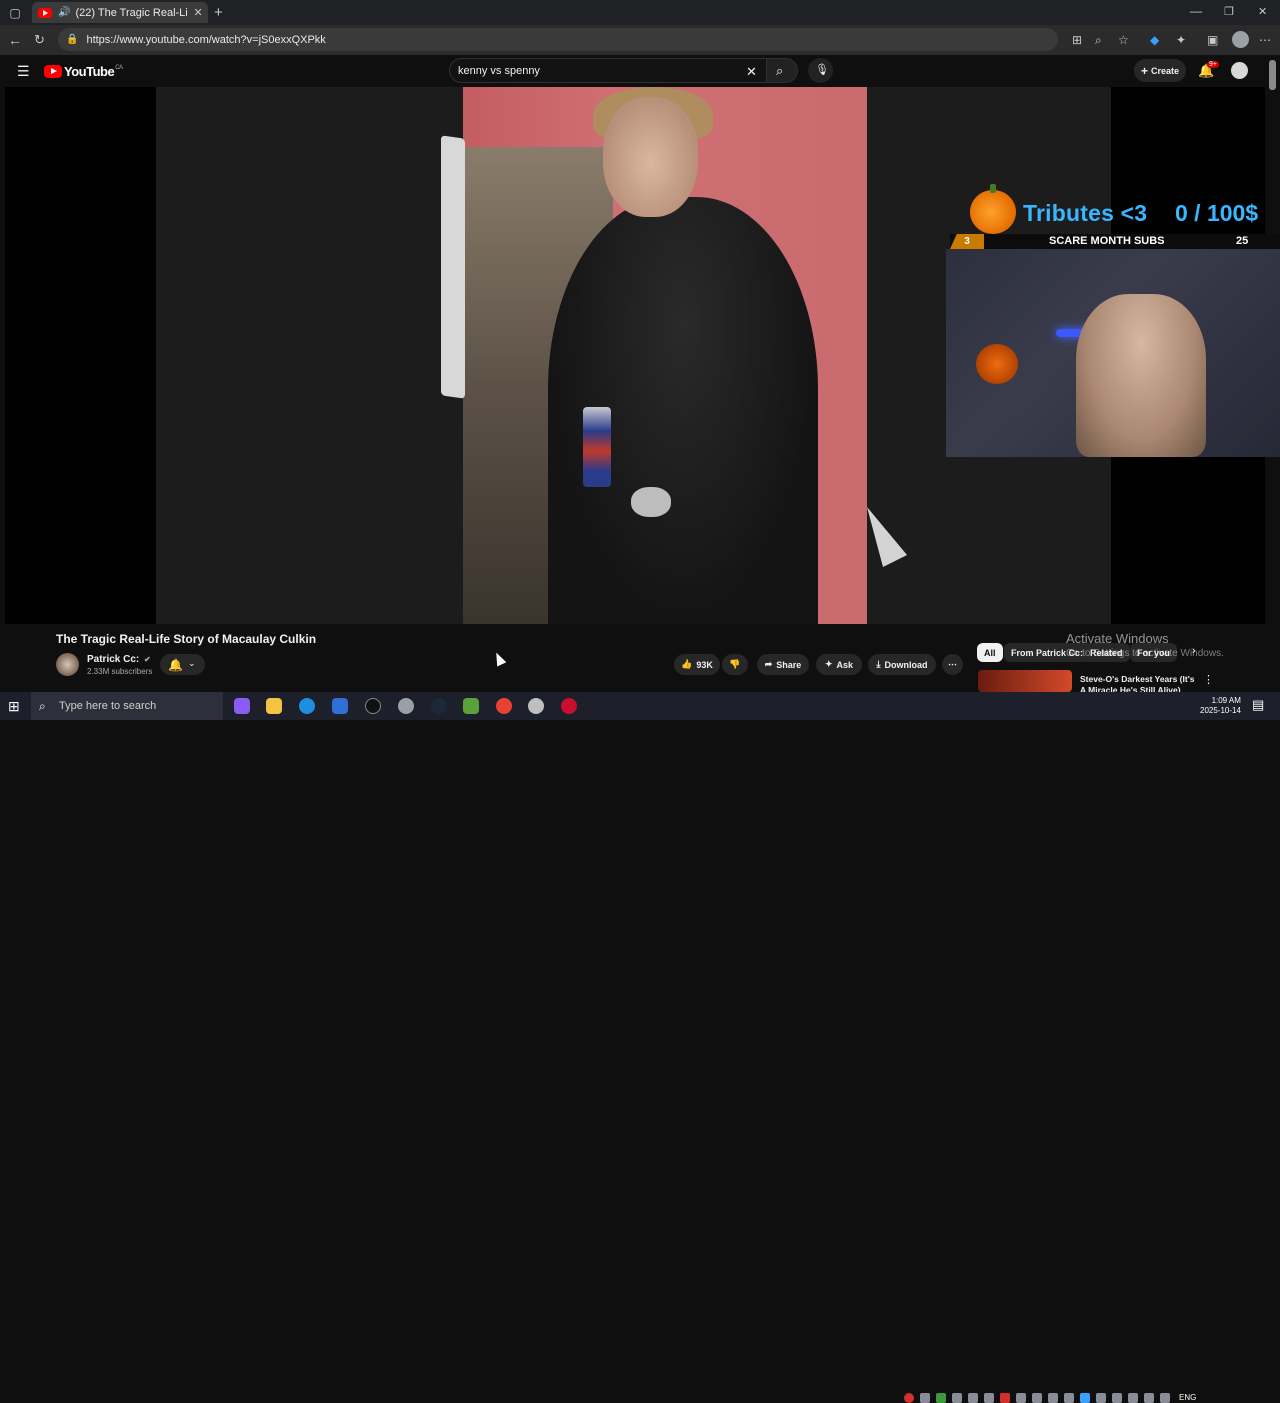  I want to click on extensions-puzzle-icon: ✦, so click(1181, 40).